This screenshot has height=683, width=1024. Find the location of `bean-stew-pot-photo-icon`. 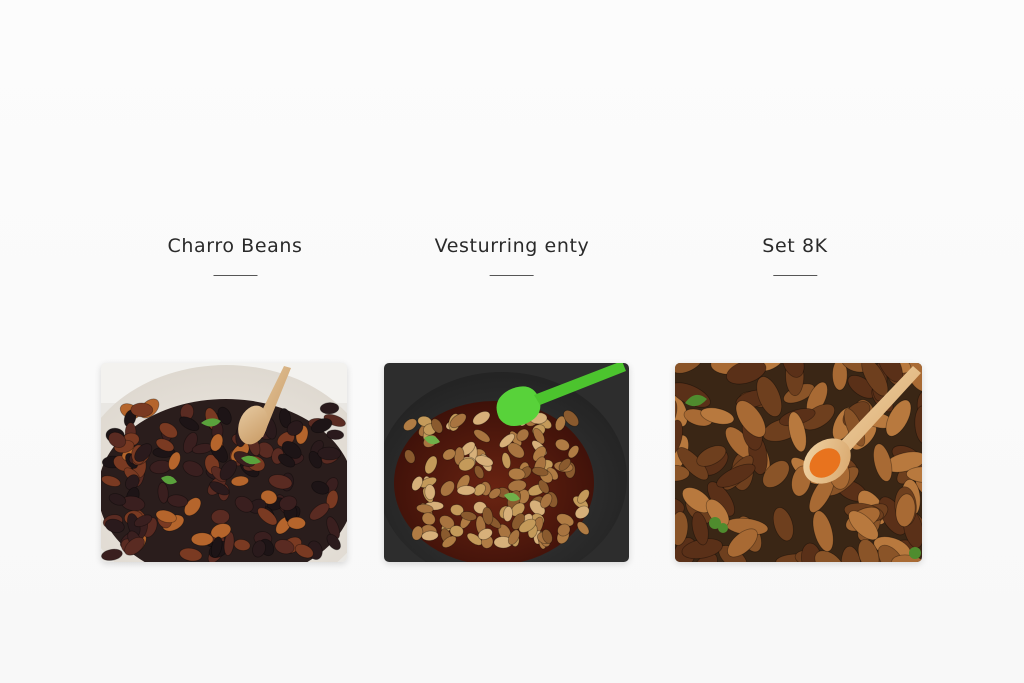

bean-stew-pot-photo-icon is located at coordinates (506, 462).